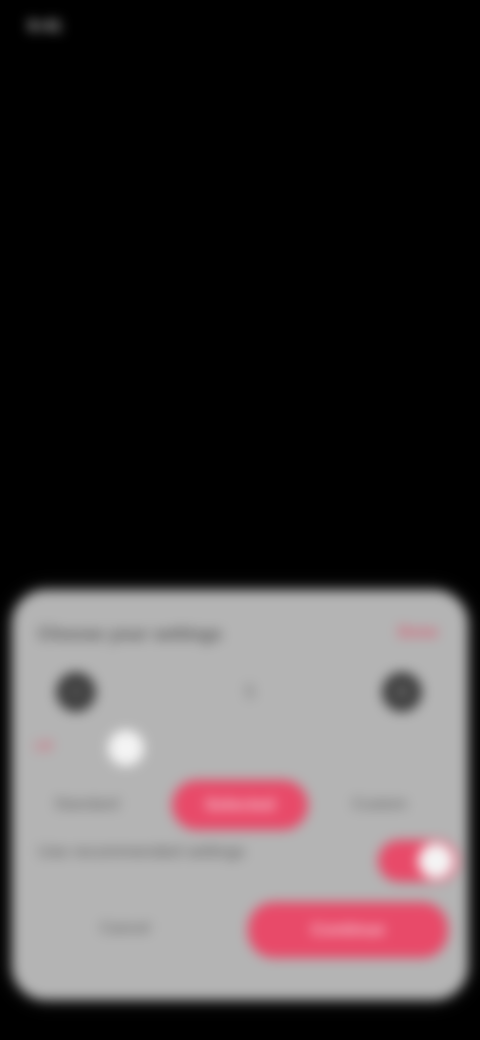 This screenshot has height=1040, width=480. I want to click on cancel-button: Cancel, so click(125, 929).